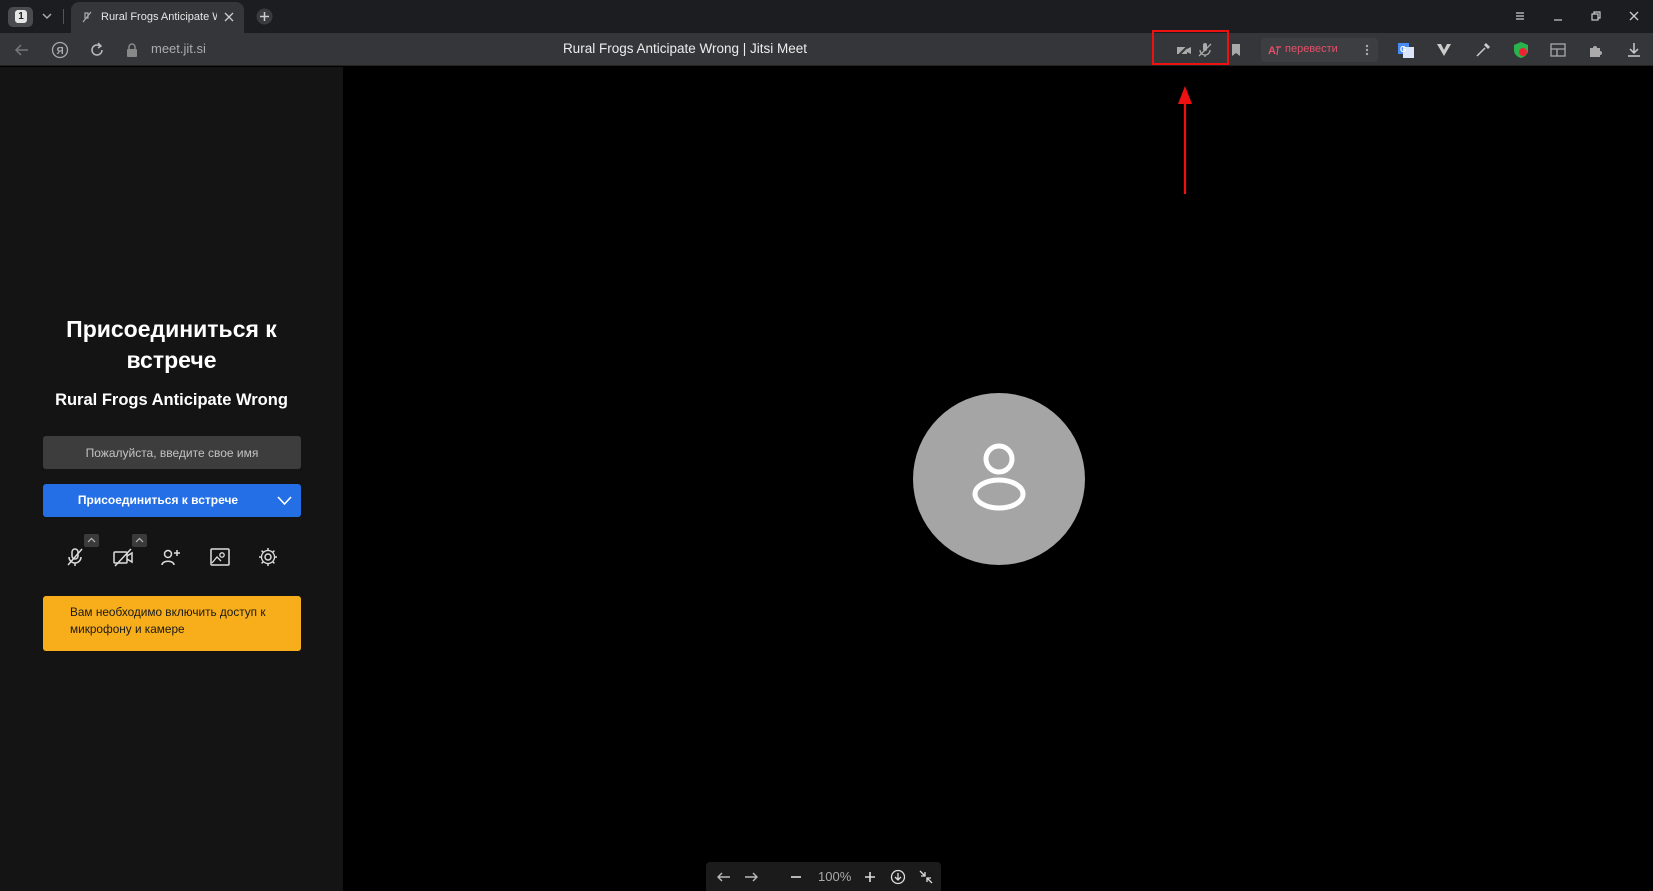  What do you see at coordinates (1558, 50) in the screenshot?
I see `layout-extension-icon` at bounding box center [1558, 50].